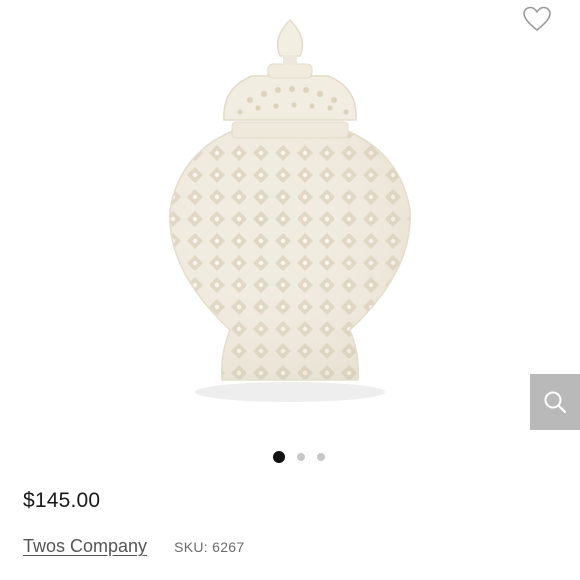 The width and height of the screenshot is (580, 580). I want to click on zoom-button, so click(555, 402).